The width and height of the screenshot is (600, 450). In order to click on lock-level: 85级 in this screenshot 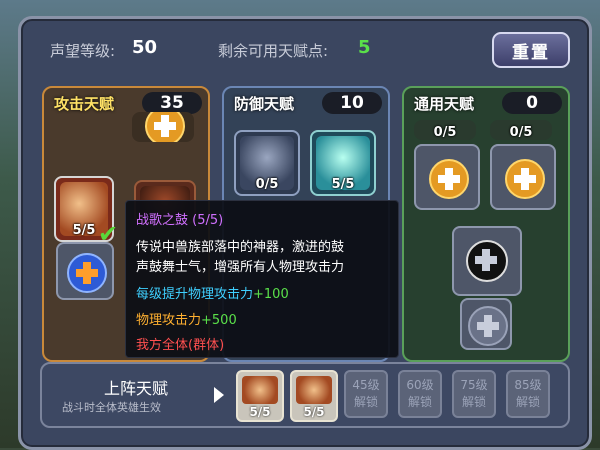, I will do `click(528, 385)`.